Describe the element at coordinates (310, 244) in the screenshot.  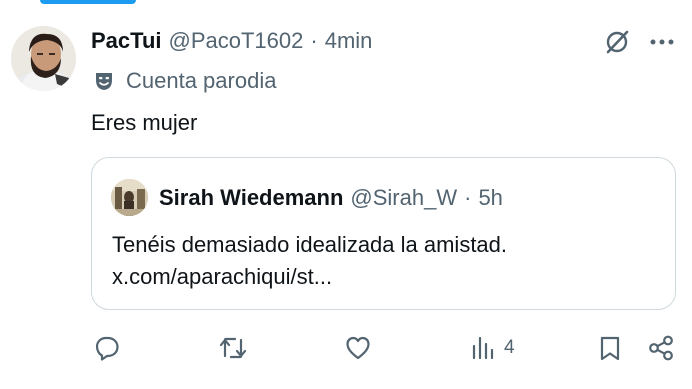
I see `quote-text-line: Tenéis demasiado idealizada la amistad.` at that location.